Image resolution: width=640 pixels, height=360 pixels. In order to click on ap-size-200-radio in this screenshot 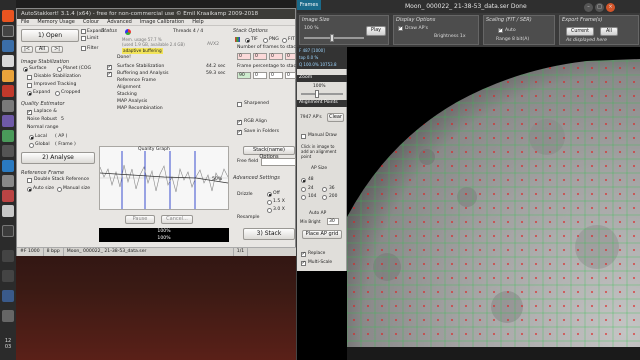, I will do `click(324, 197)`.